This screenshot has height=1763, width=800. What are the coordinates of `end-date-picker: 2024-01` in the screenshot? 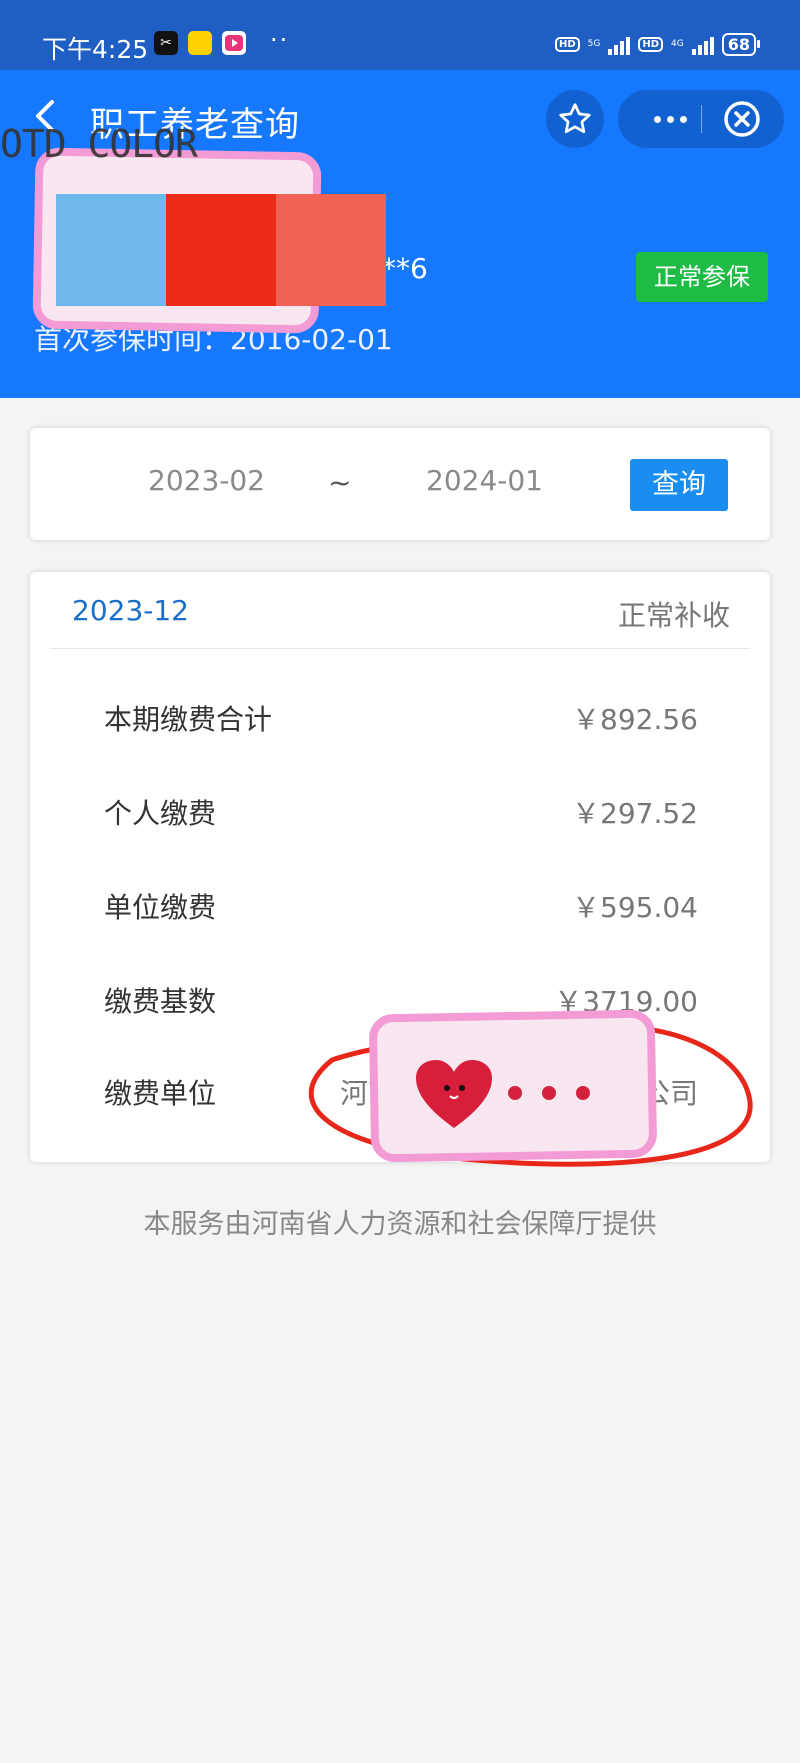 It's located at (484, 480).